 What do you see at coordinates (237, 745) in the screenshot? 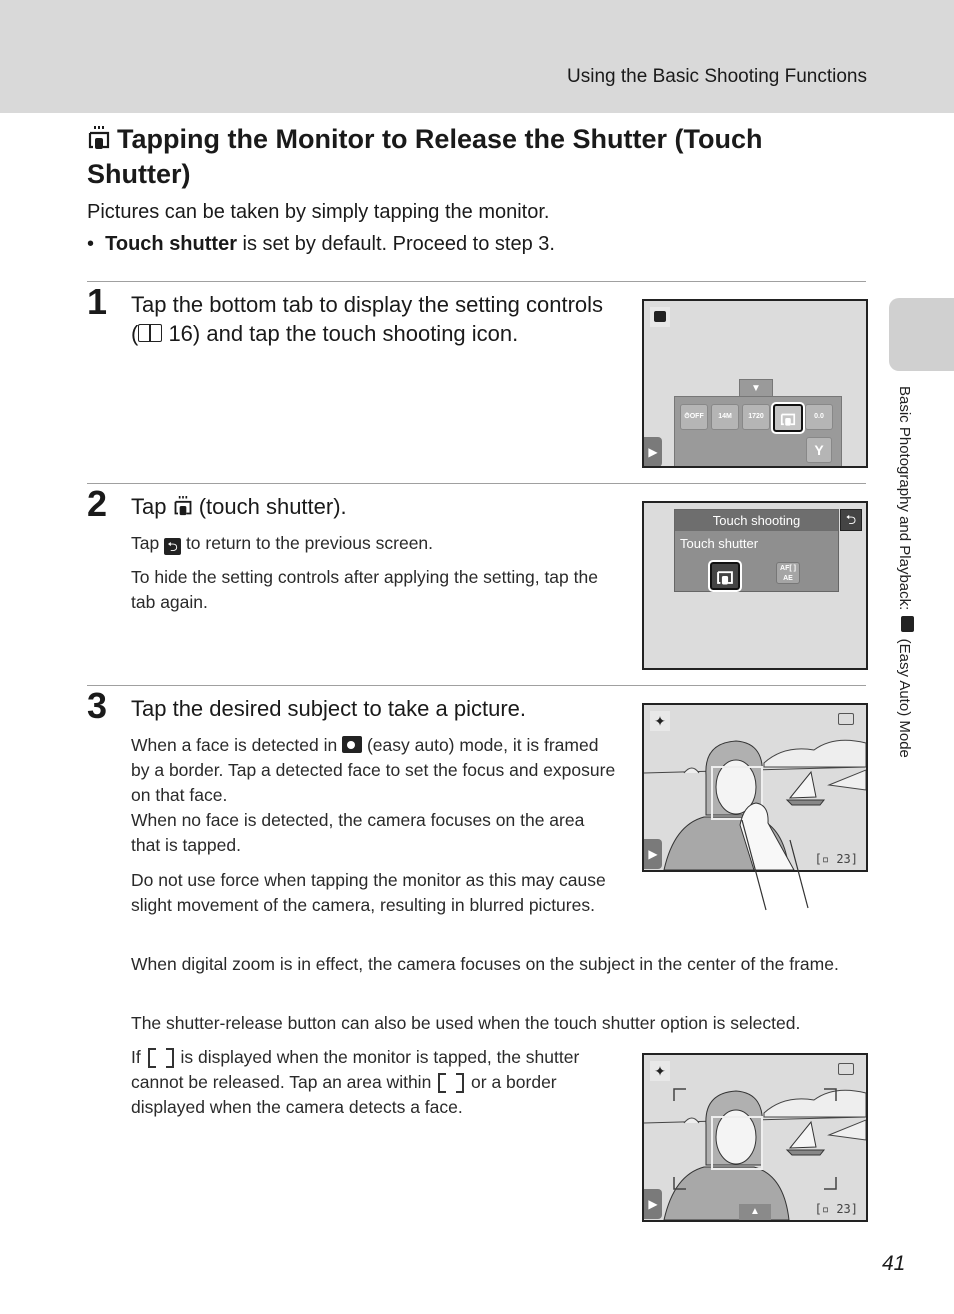
I see `step3-para1-a: When a face is detected in` at bounding box center [237, 745].